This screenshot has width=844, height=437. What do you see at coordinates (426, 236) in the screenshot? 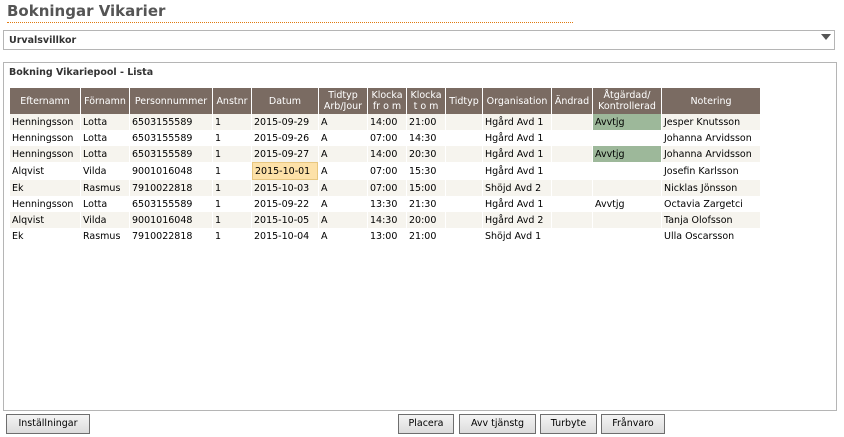
I see `cell-klocka-tom: 21:00` at bounding box center [426, 236].